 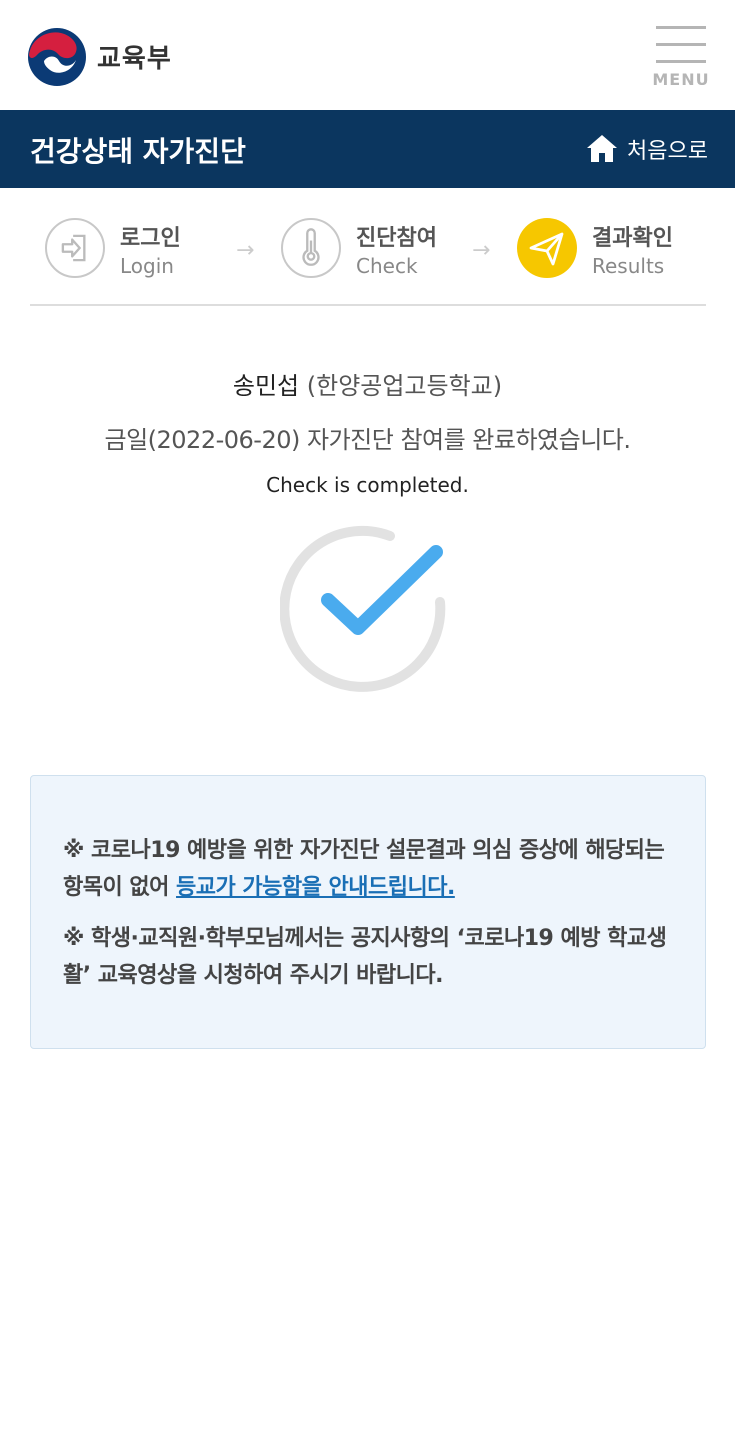 I want to click on progress-steps: 로그인 Login → 진단참여 Check → 결과확인 Results, so click(x=368, y=247).